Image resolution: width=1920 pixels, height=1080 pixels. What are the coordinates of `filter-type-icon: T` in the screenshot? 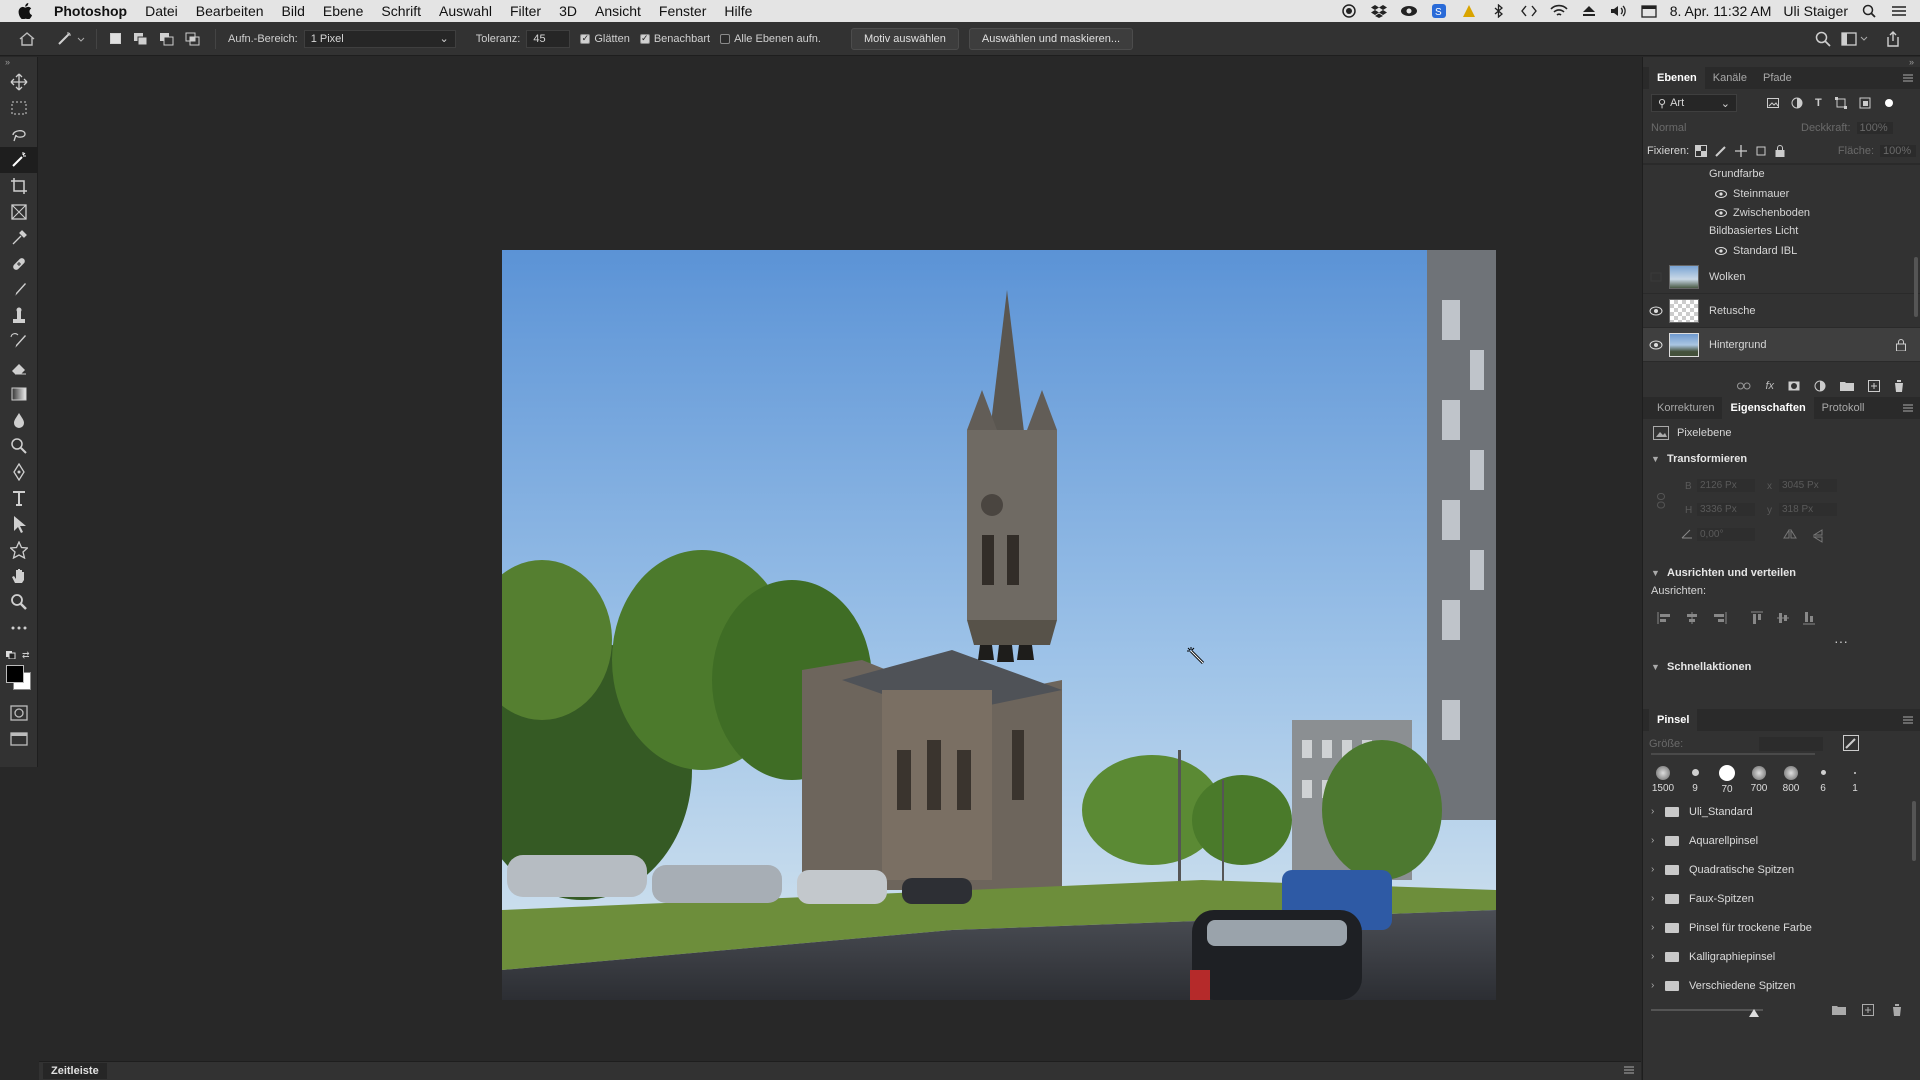 It's located at (1822, 103).